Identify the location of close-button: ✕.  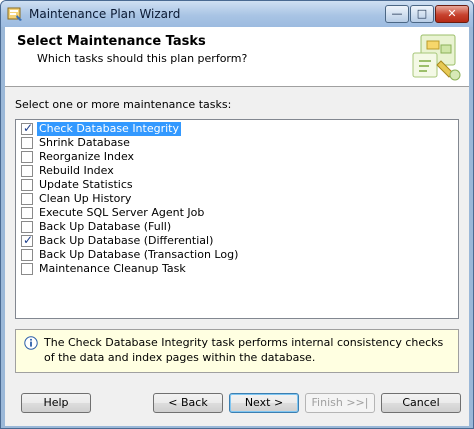
(452, 14).